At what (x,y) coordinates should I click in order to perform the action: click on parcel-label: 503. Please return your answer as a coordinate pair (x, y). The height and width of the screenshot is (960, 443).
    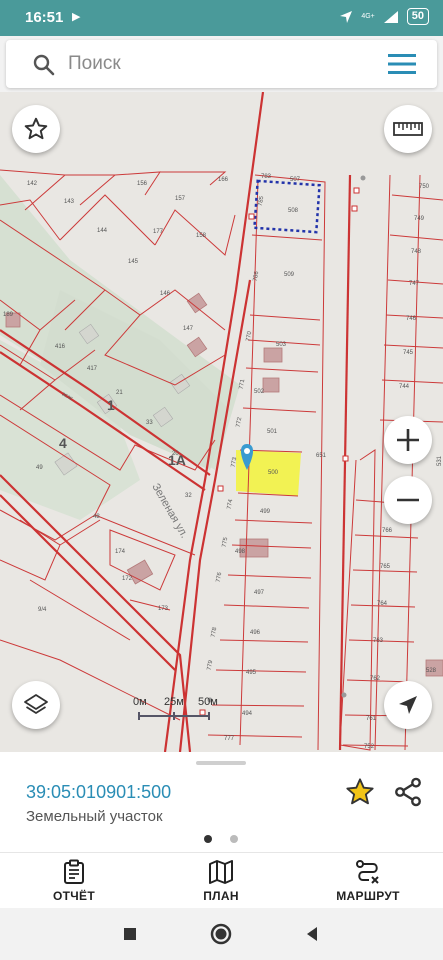
    Looking at the image, I should click on (281, 345).